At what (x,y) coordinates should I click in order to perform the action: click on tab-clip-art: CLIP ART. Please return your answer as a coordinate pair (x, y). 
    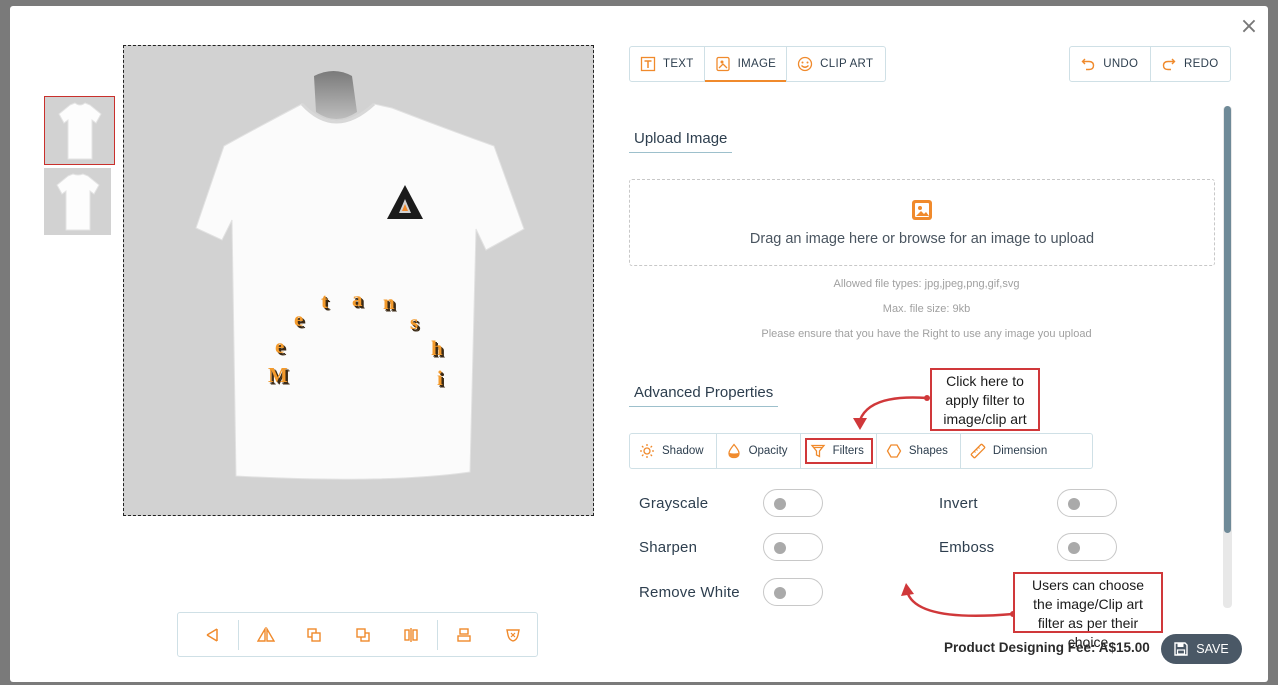
    Looking at the image, I should click on (835, 64).